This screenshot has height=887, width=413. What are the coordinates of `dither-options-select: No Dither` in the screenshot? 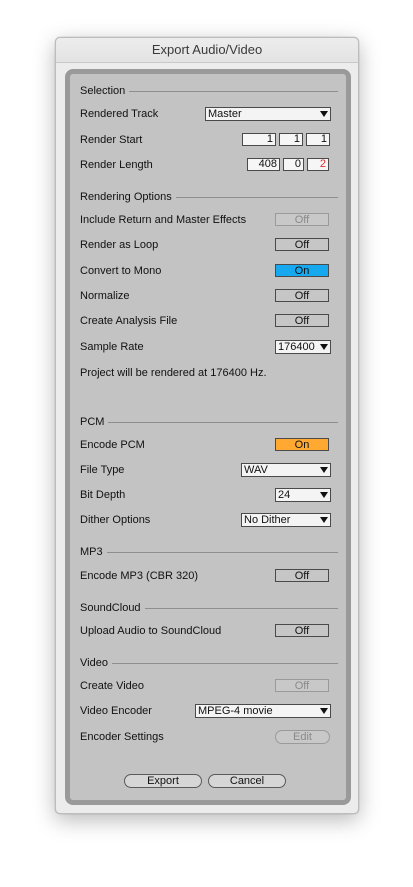 It's located at (286, 520).